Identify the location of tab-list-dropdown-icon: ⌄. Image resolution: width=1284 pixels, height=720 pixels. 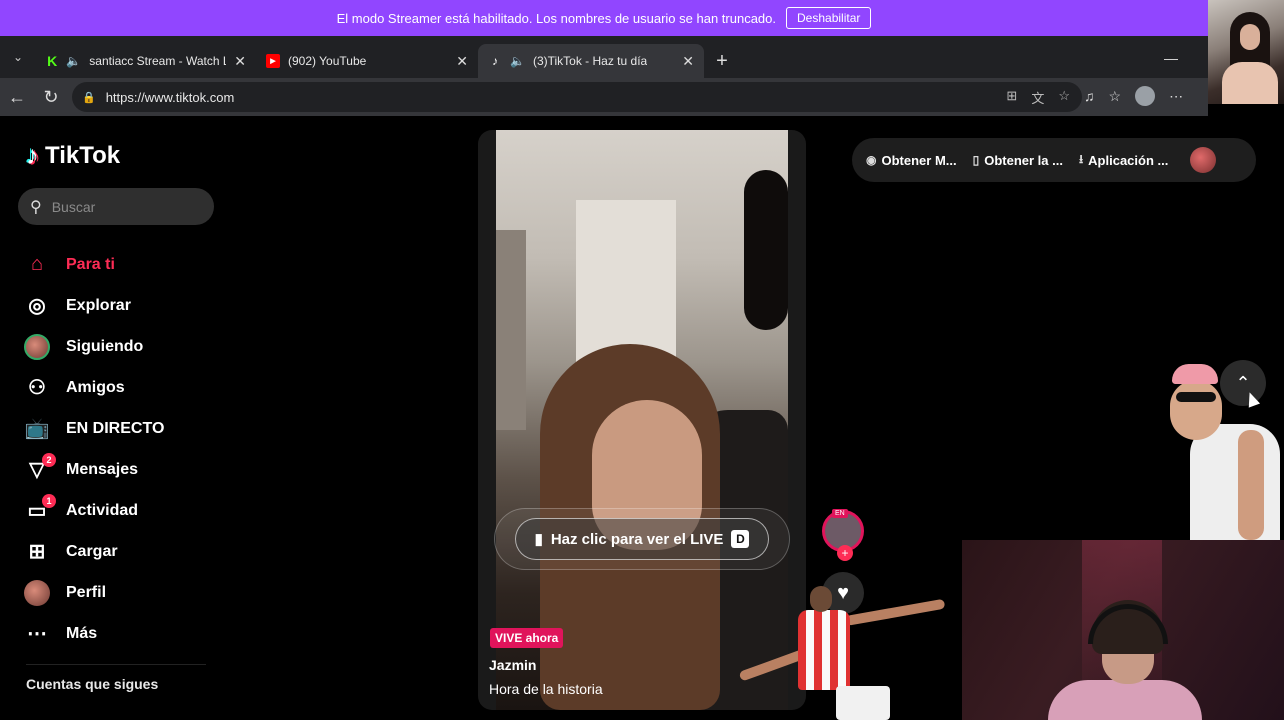
(18, 57).